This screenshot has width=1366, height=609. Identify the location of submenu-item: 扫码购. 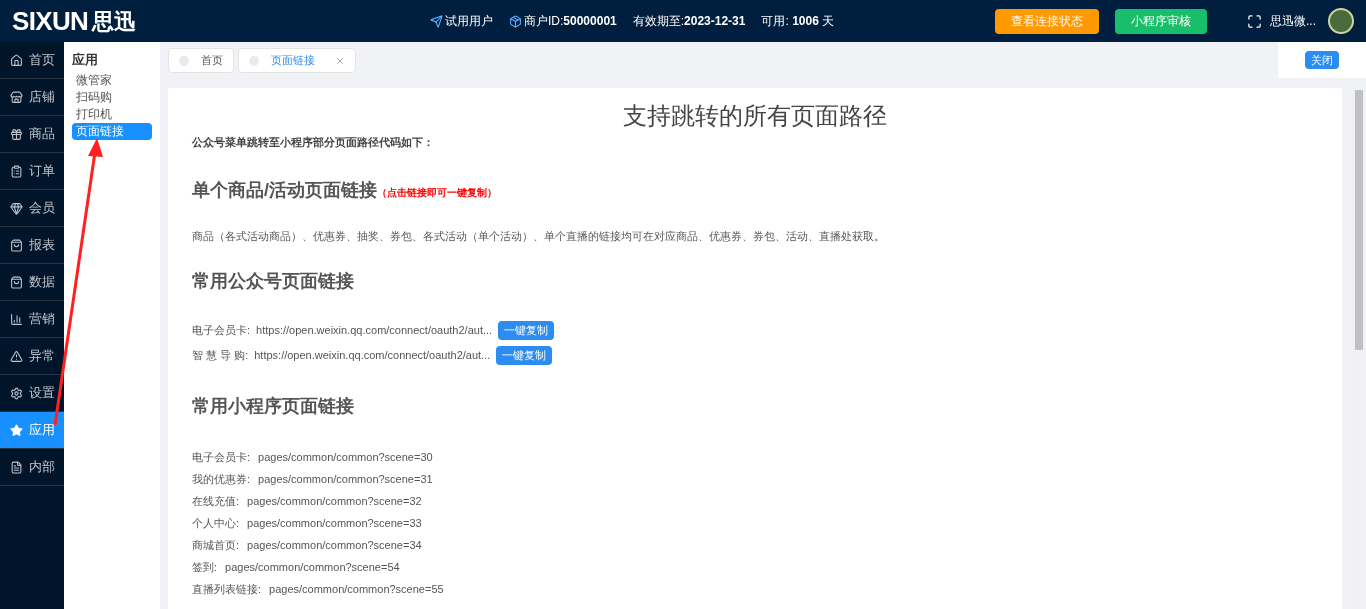
(112, 97).